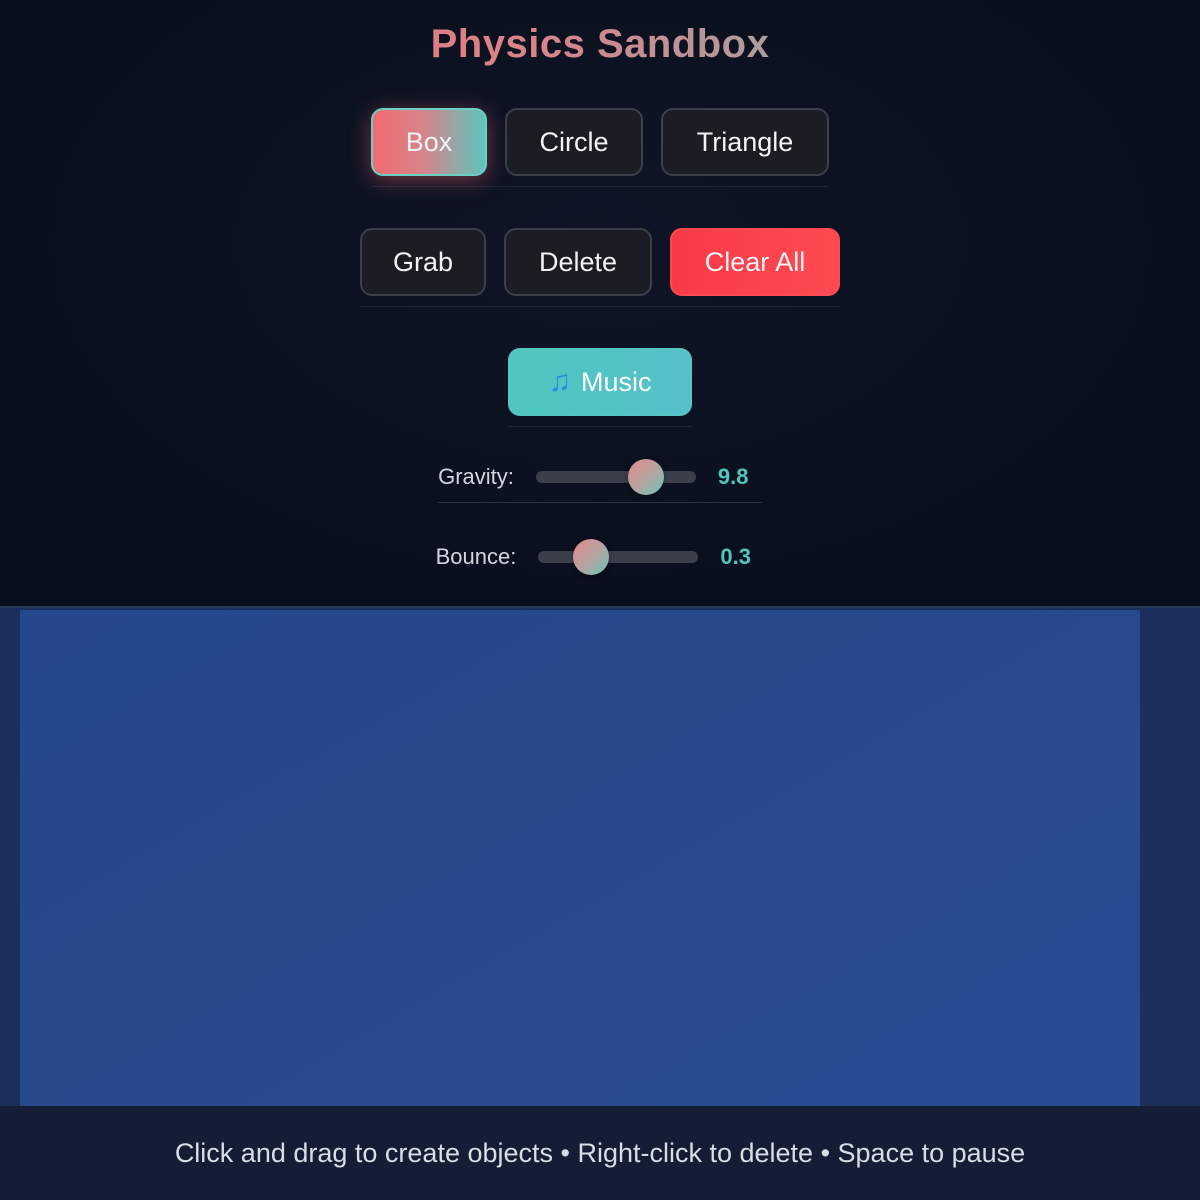  I want to click on tools-row: Grab Delete Clear All, so click(600, 267).